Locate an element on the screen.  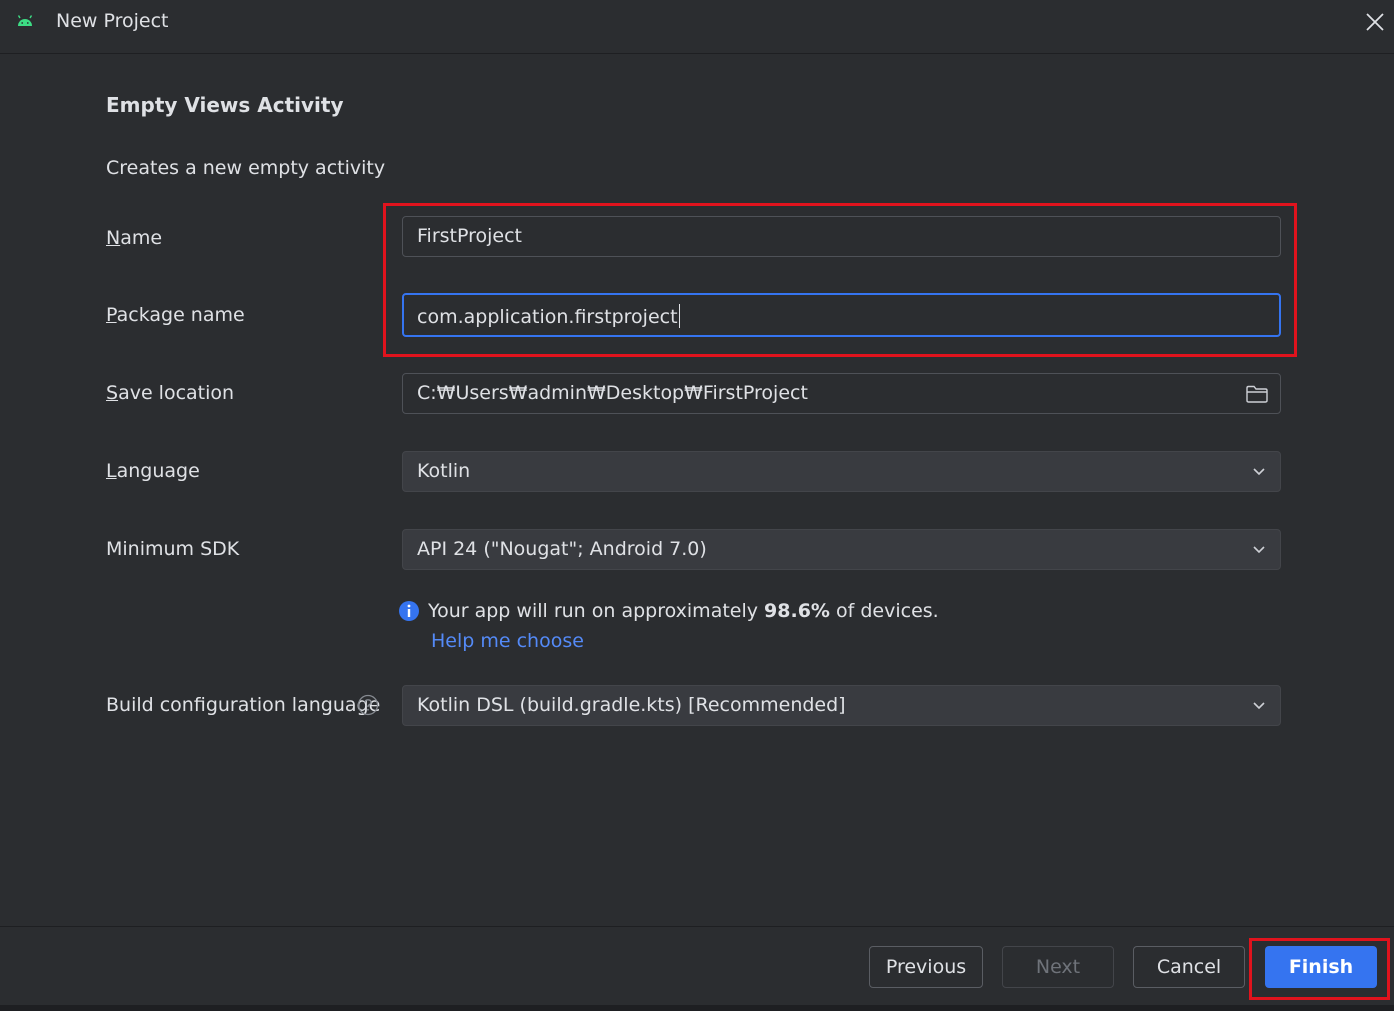
cancel-button: Cancel is located at coordinates (1189, 967).